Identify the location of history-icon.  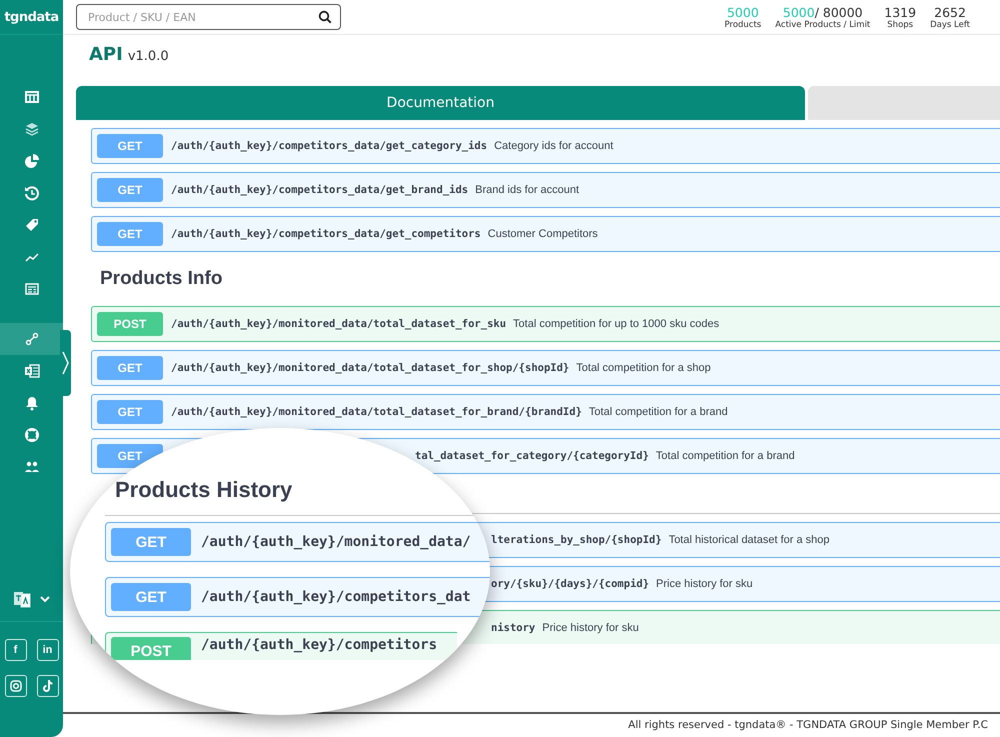
(32, 193).